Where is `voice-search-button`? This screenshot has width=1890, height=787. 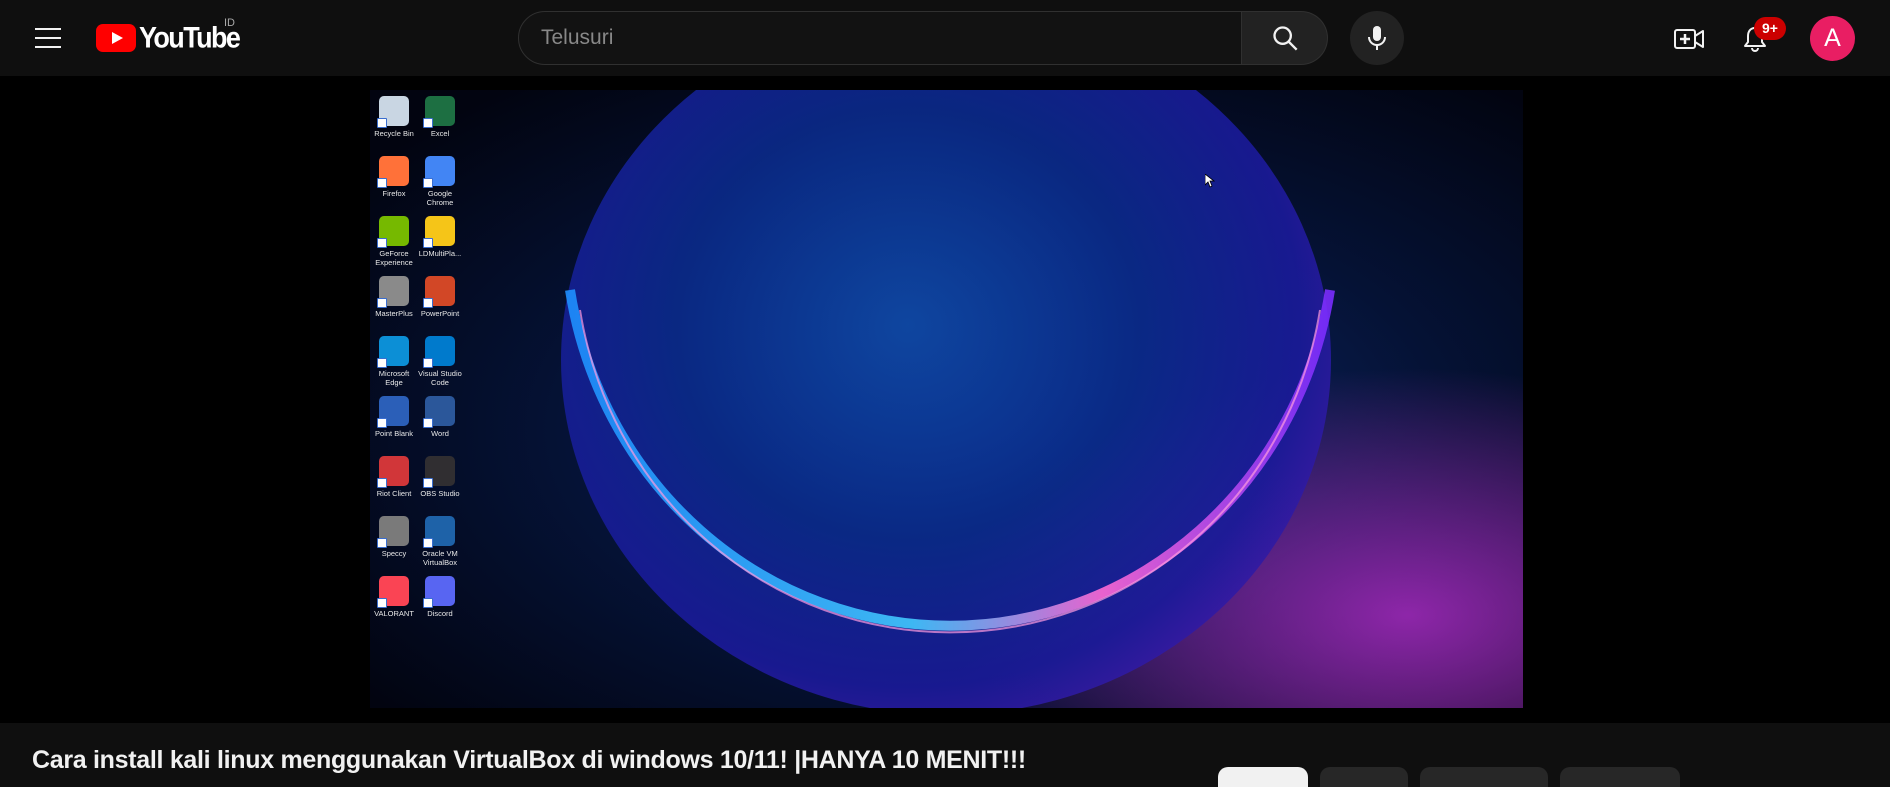
voice-search-button is located at coordinates (1377, 38).